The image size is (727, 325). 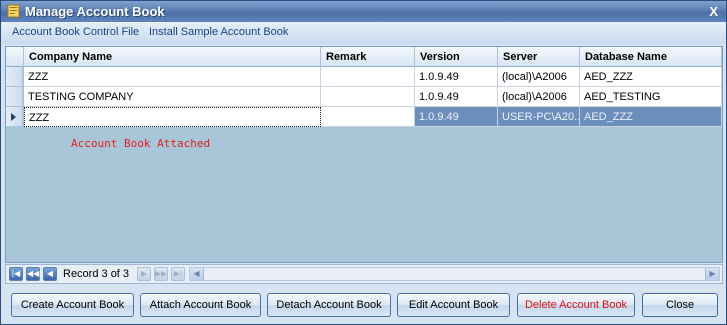 What do you see at coordinates (329, 305) in the screenshot?
I see `detach-account-book-button: Detach Account Book` at bounding box center [329, 305].